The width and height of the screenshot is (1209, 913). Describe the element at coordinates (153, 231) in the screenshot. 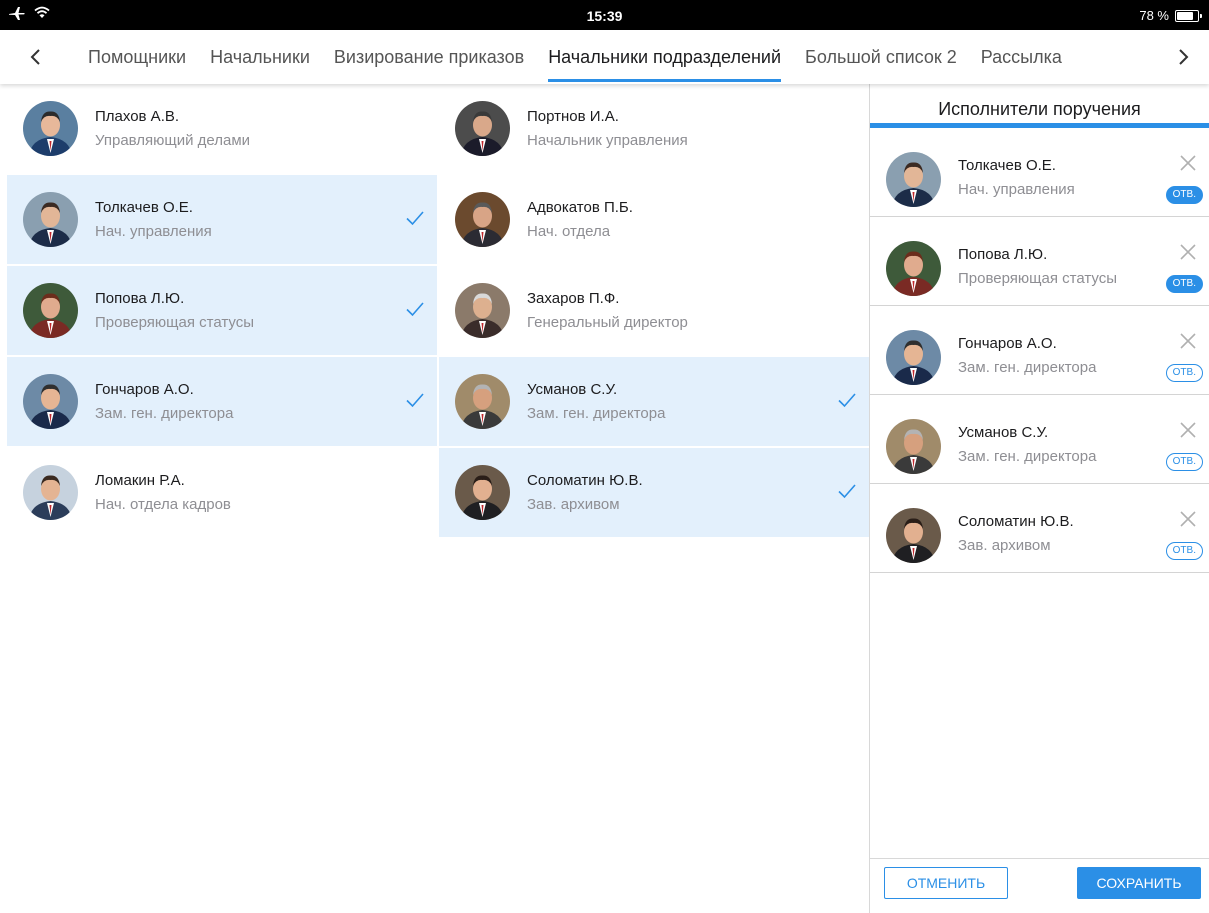

I see `person-role: Нач. управления` at that location.